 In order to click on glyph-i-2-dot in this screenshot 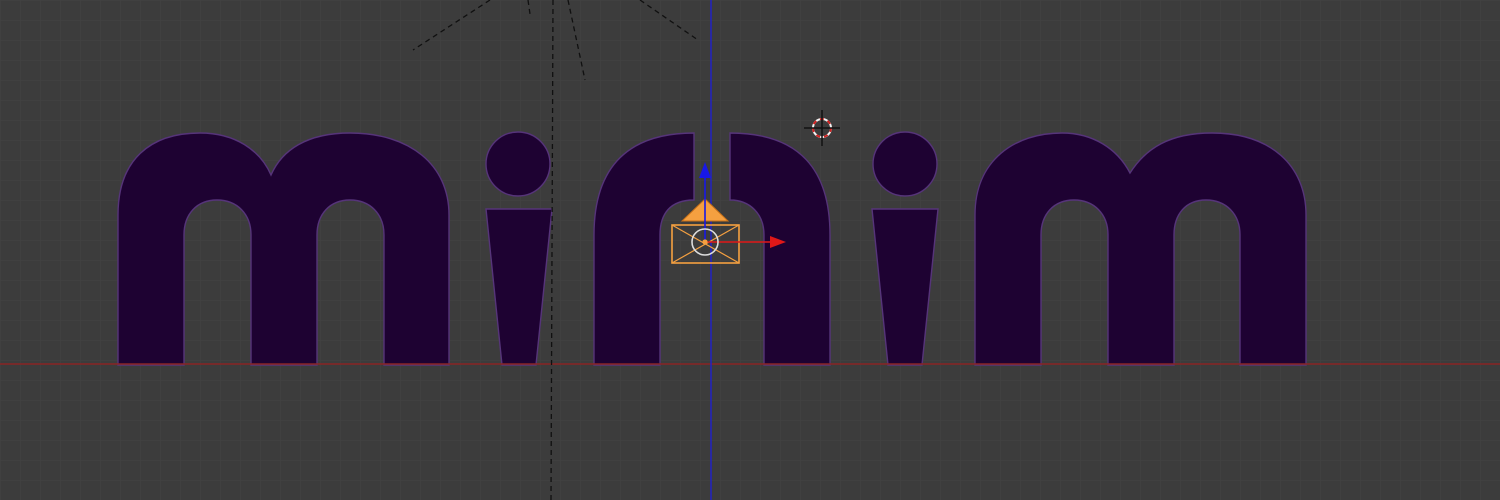, I will do `click(905, 164)`.